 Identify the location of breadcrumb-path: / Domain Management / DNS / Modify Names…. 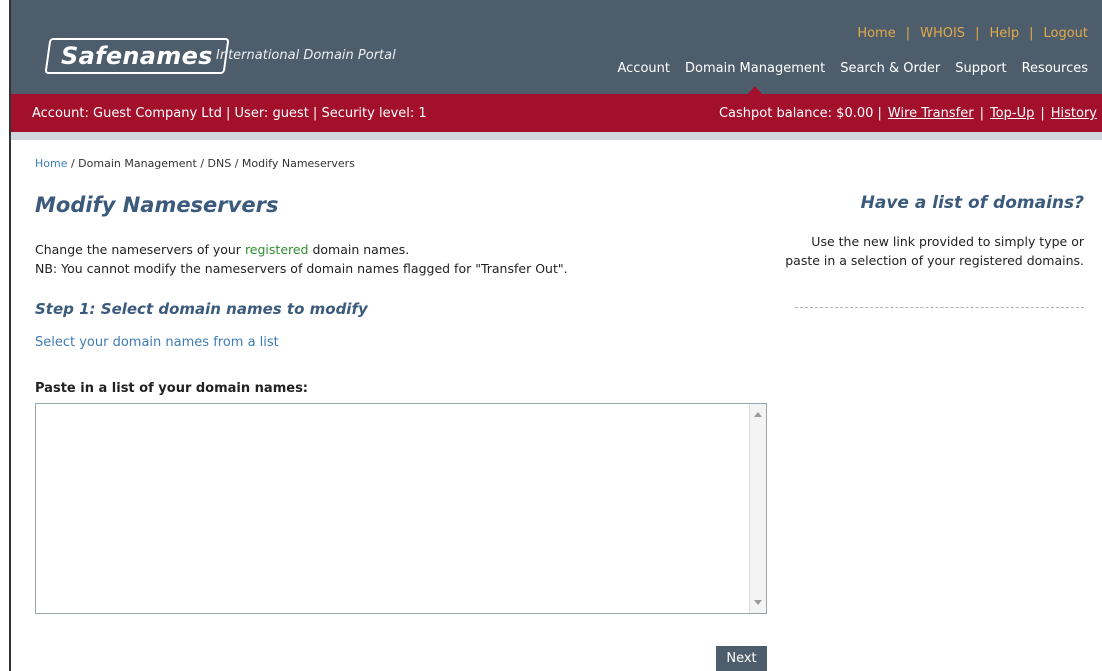
(211, 163).